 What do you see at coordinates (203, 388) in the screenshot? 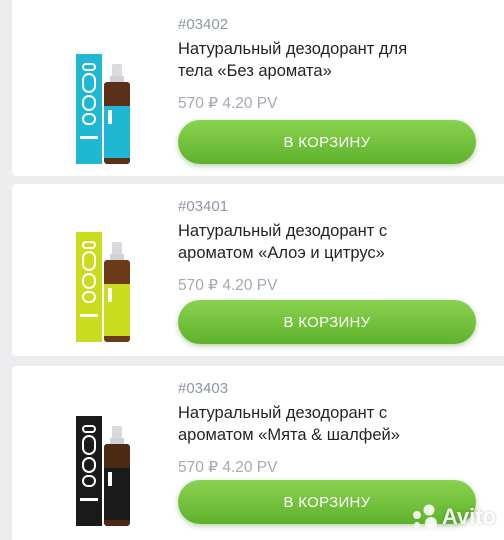
I see `product-sku: #03403` at bounding box center [203, 388].